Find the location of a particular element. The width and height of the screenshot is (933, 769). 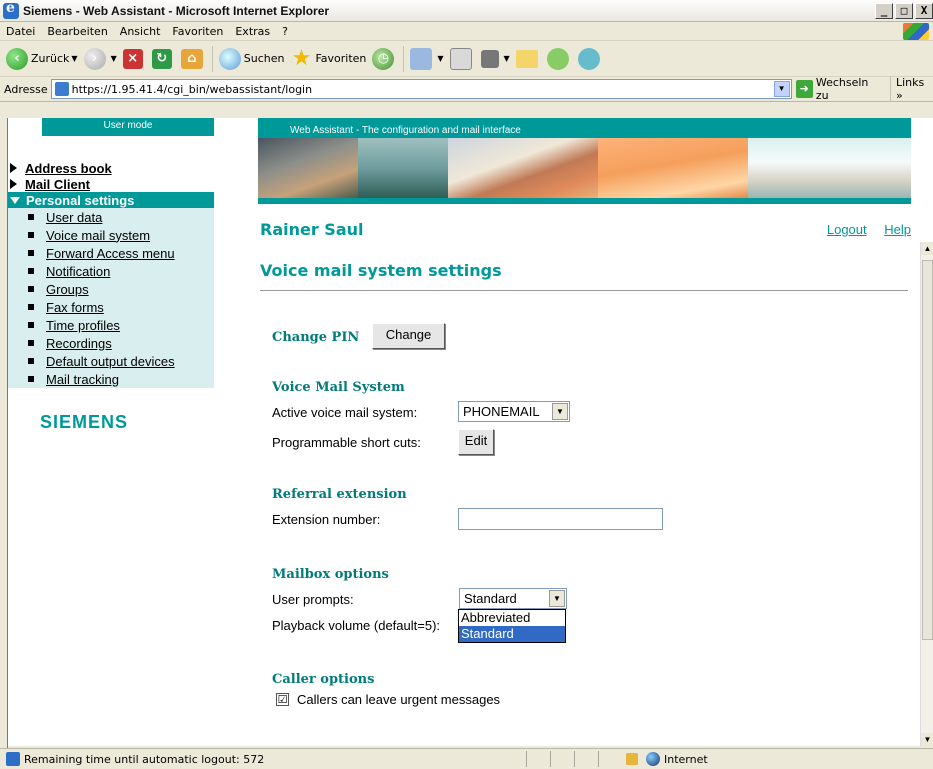

search-button: Suchen is located at coordinates (252, 59).